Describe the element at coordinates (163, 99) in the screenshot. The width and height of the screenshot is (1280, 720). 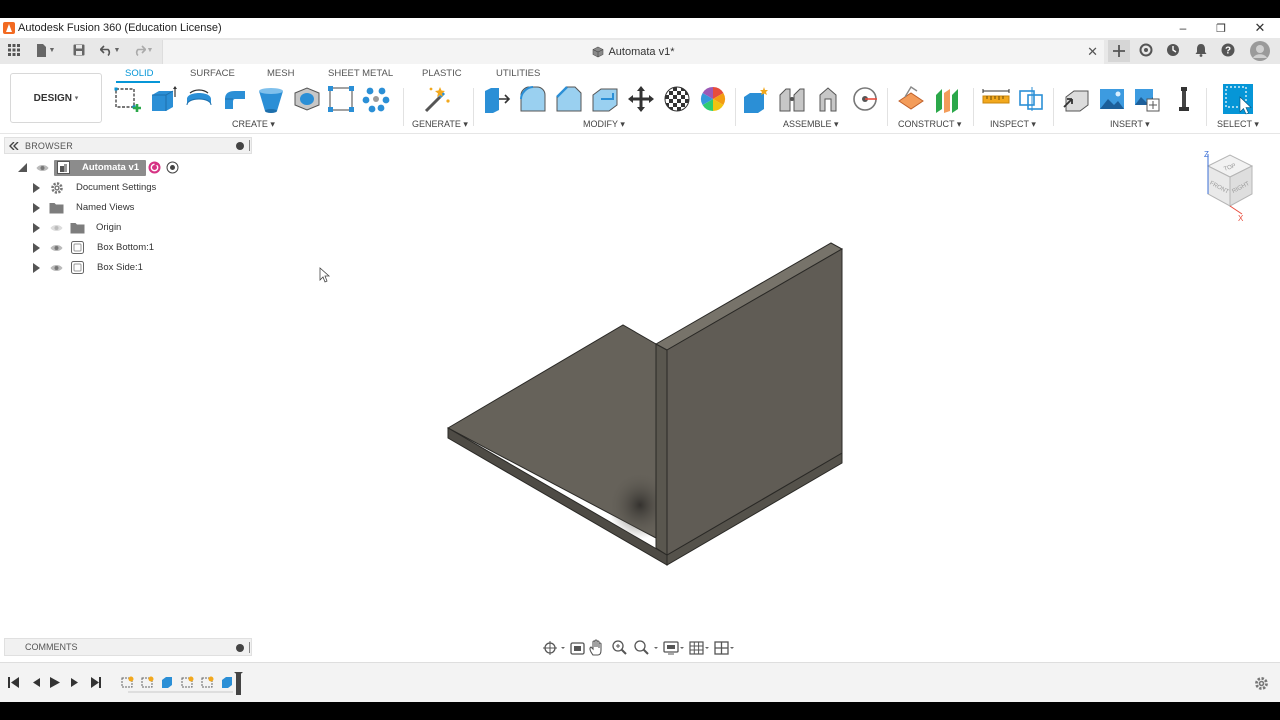
I see `extrude-icon` at that location.